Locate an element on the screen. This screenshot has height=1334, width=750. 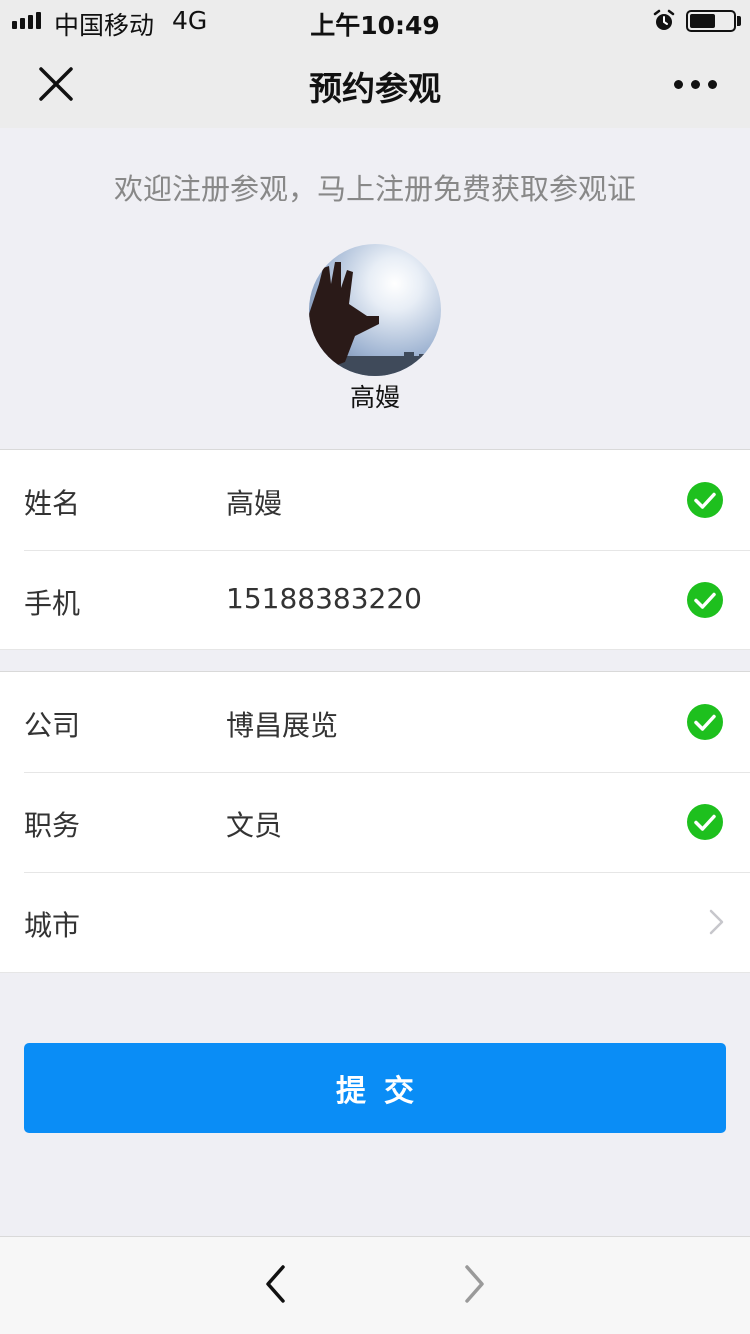
nav-bar: 预约参观 is located at coordinates (375, 84).